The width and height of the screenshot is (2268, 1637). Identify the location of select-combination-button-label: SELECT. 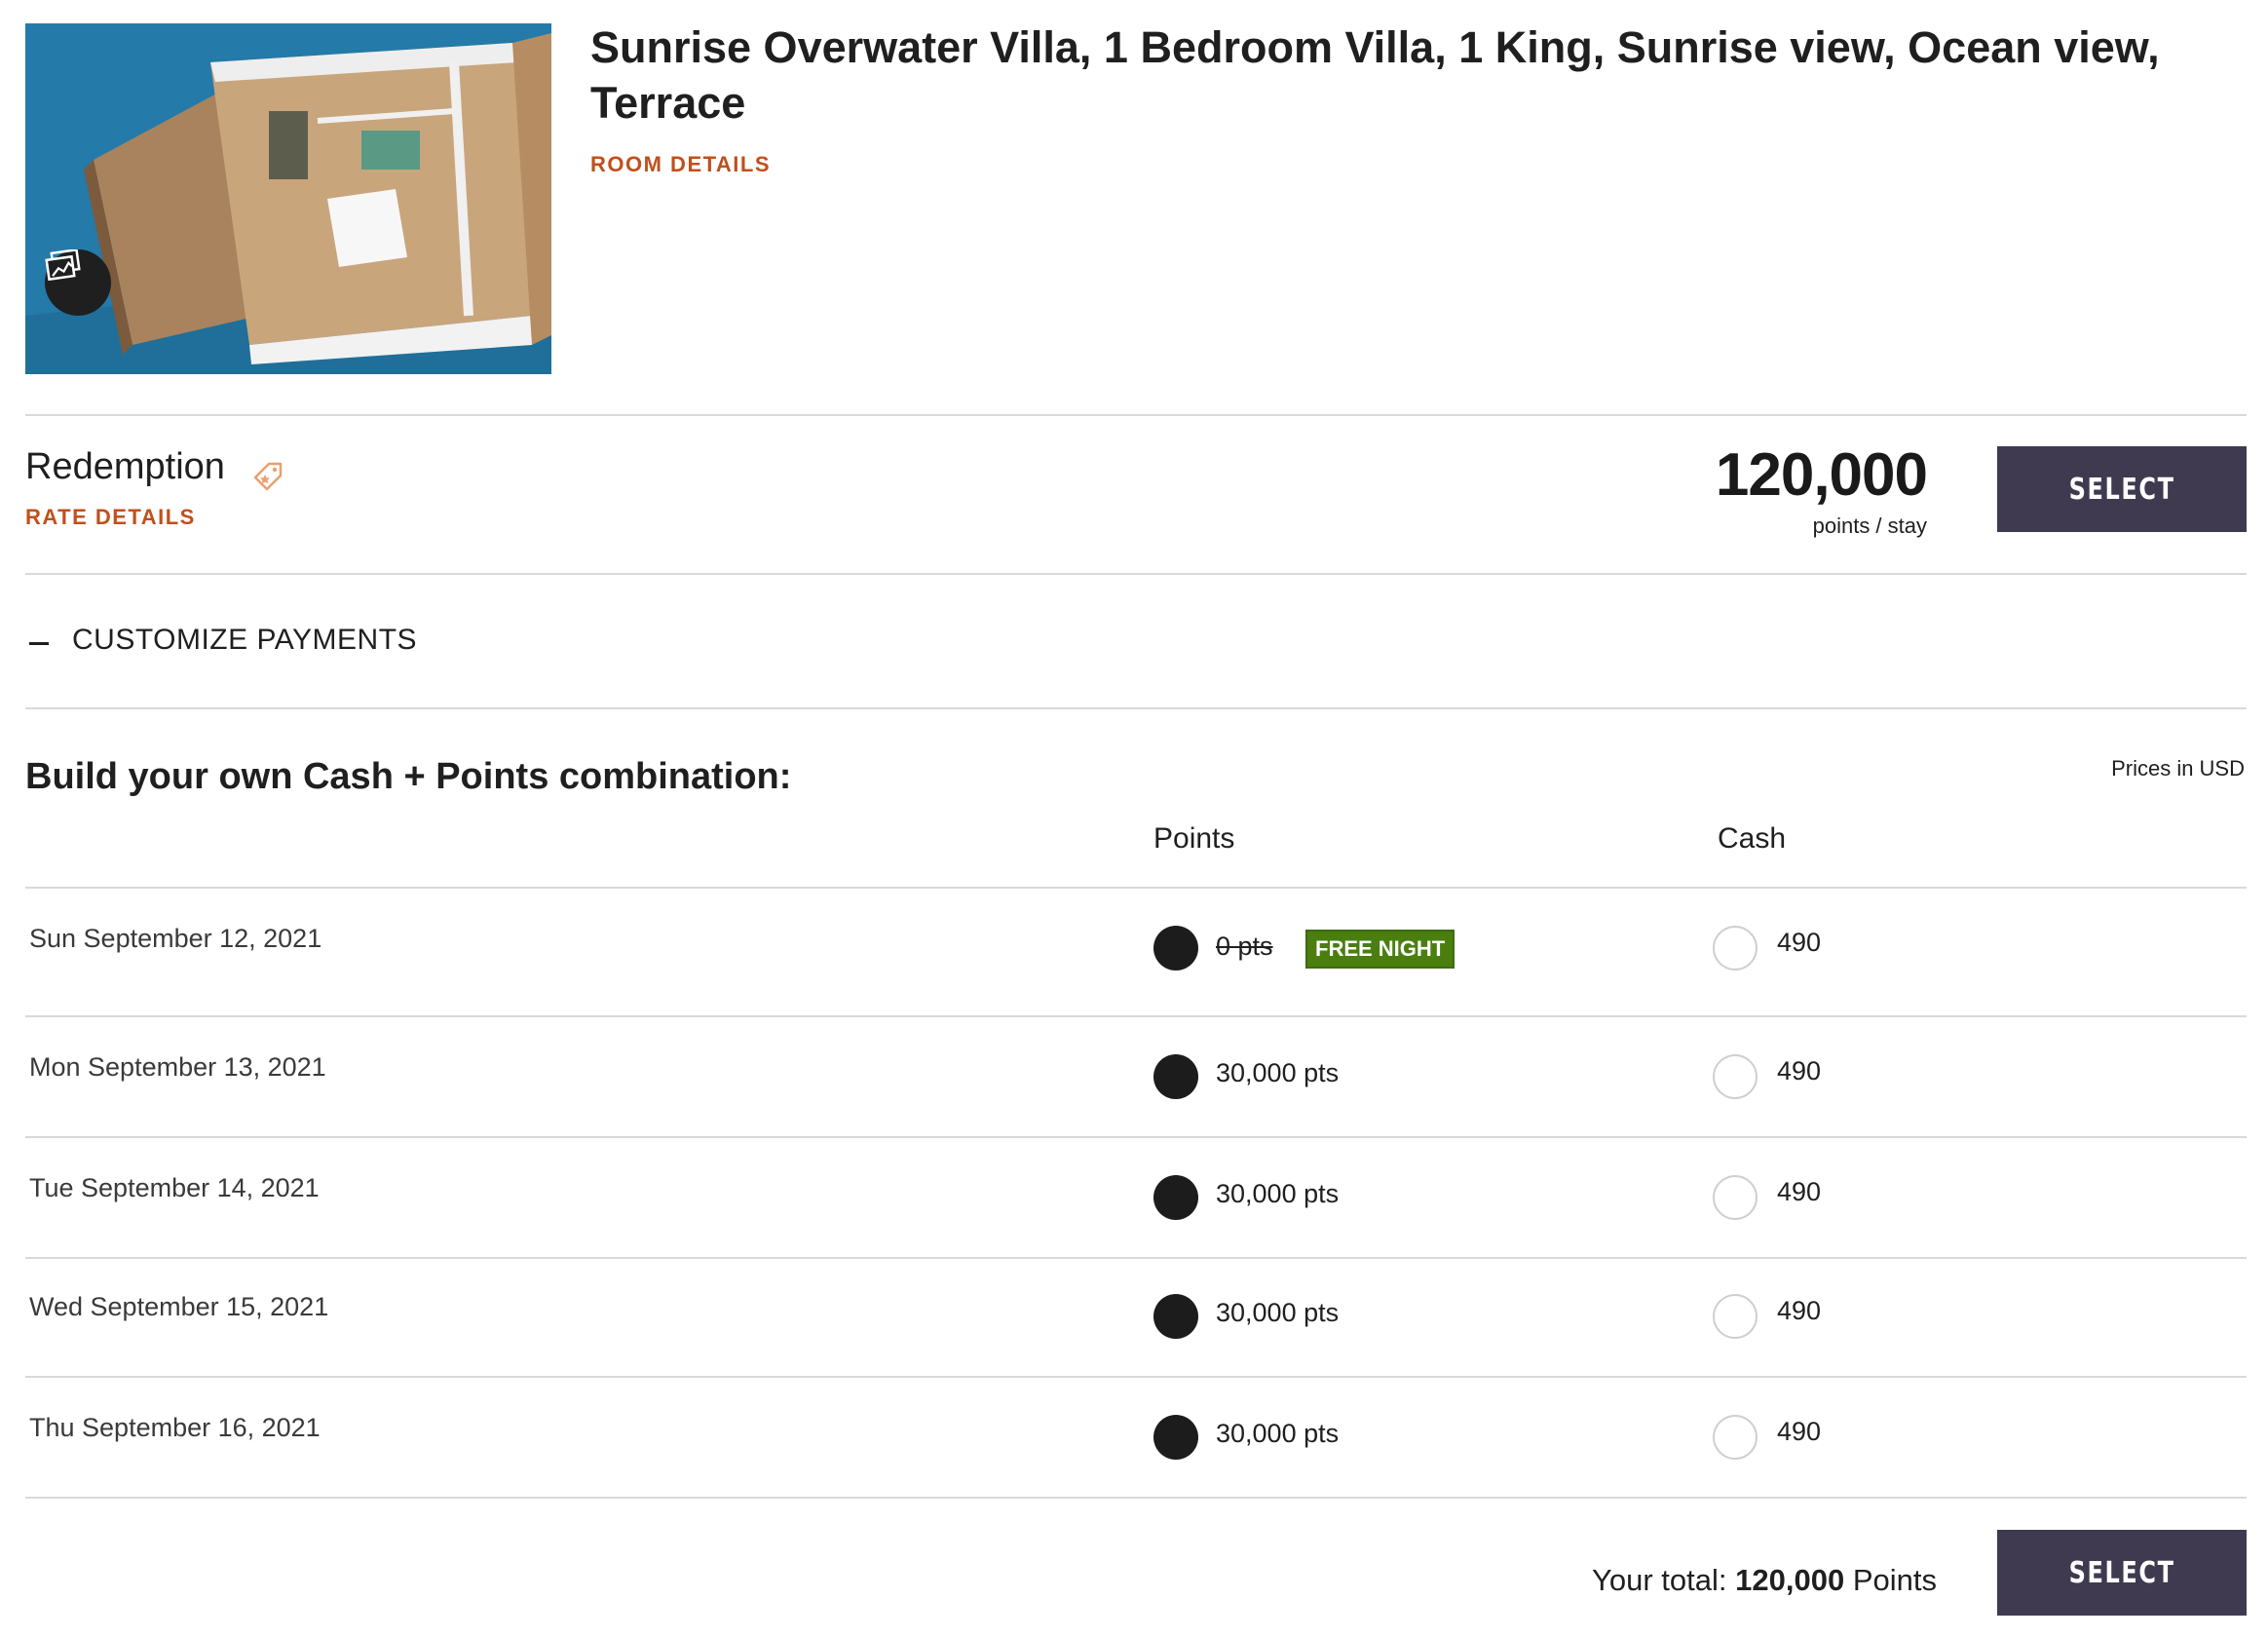
(2121, 1572).